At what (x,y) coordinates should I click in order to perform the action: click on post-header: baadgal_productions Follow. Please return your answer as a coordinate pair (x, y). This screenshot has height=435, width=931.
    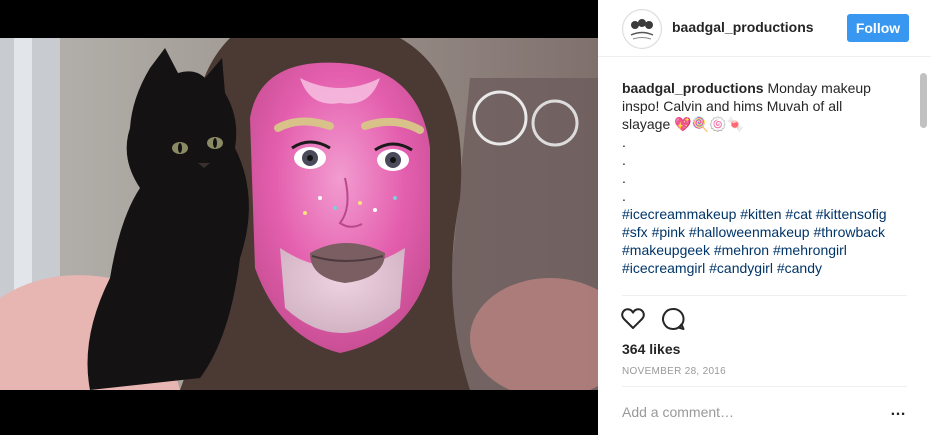
    Looking at the image, I should click on (764, 28).